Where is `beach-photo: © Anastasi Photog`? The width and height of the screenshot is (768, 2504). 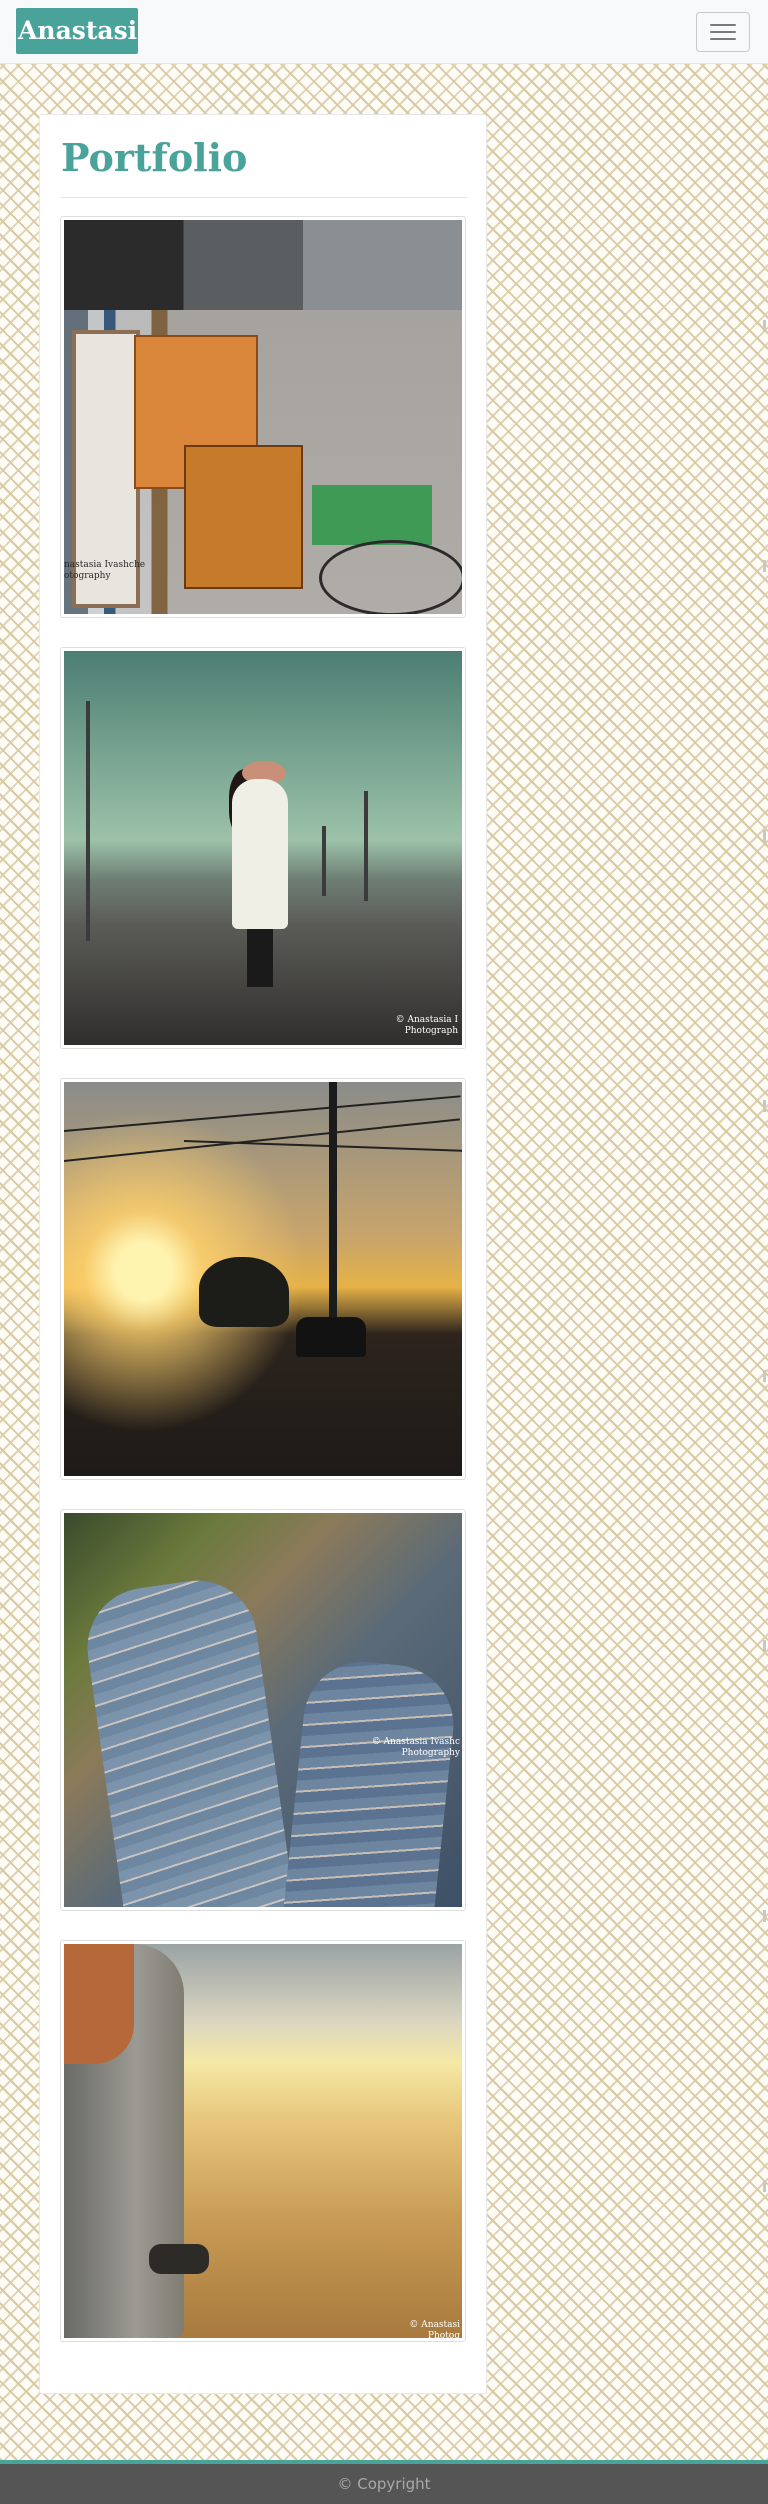 beach-photo: © Anastasi Photog is located at coordinates (263, 2141).